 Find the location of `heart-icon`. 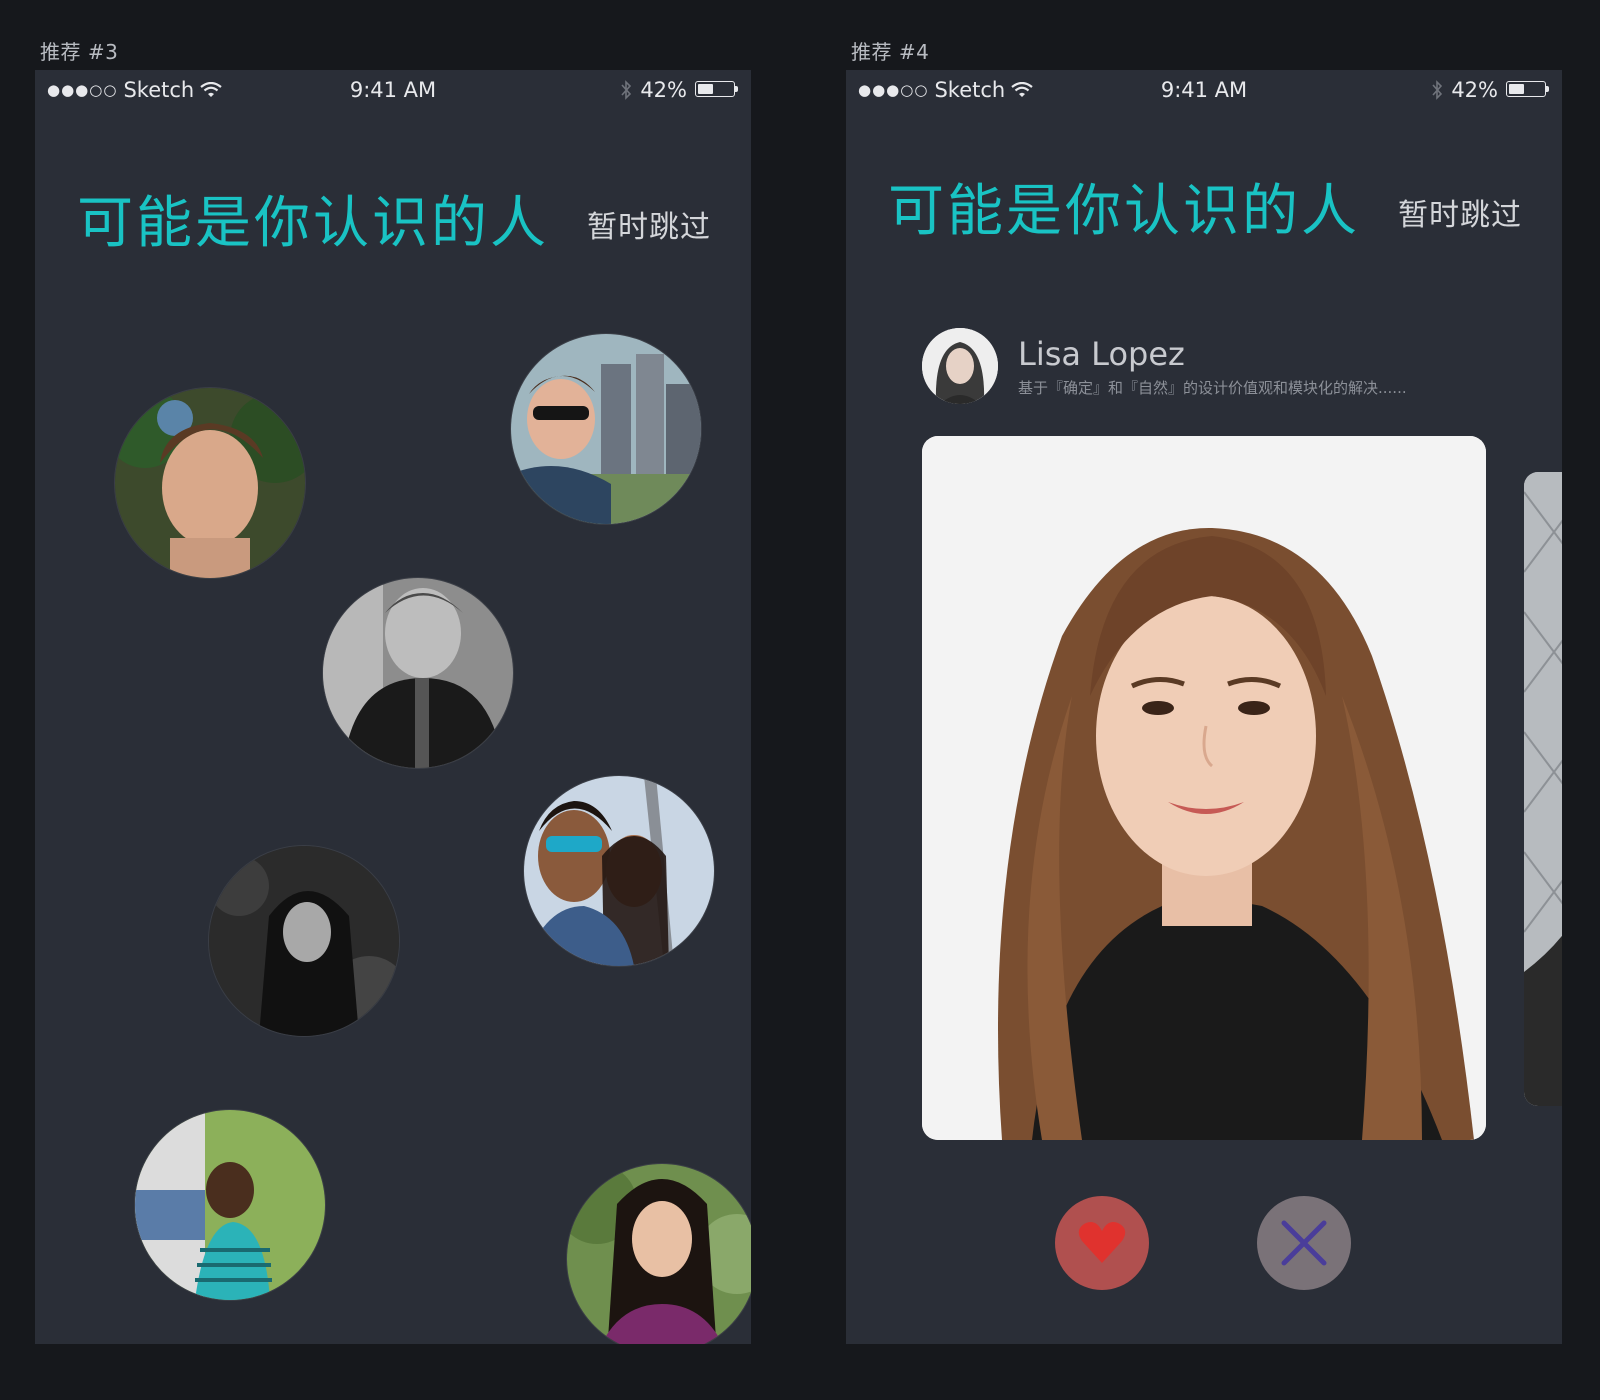

heart-icon is located at coordinates (1102, 1242).